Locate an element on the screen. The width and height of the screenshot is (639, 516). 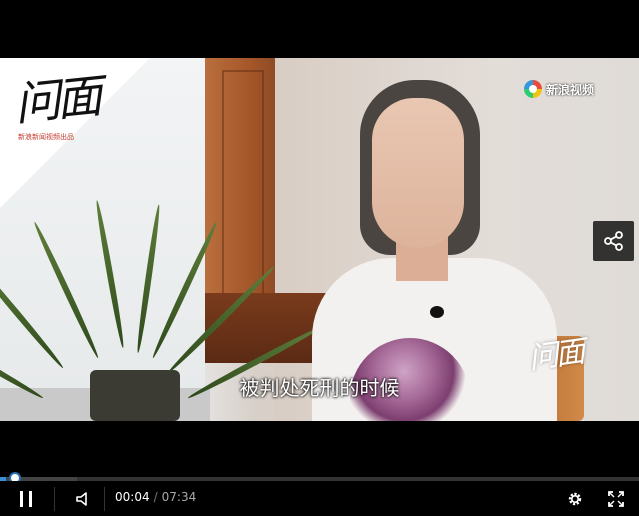
pause-icon is located at coordinates (26, 498).